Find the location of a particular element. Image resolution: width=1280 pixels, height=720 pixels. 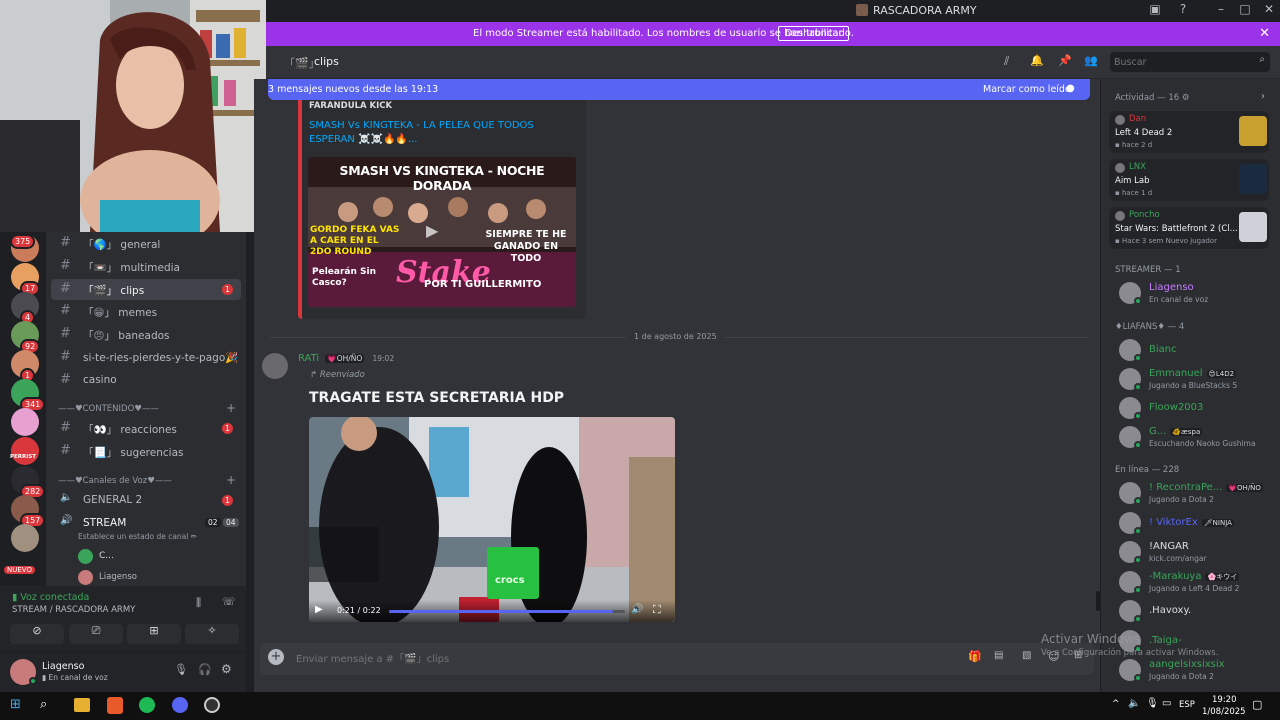

soundboard-button: ✧ is located at coordinates (212, 634).